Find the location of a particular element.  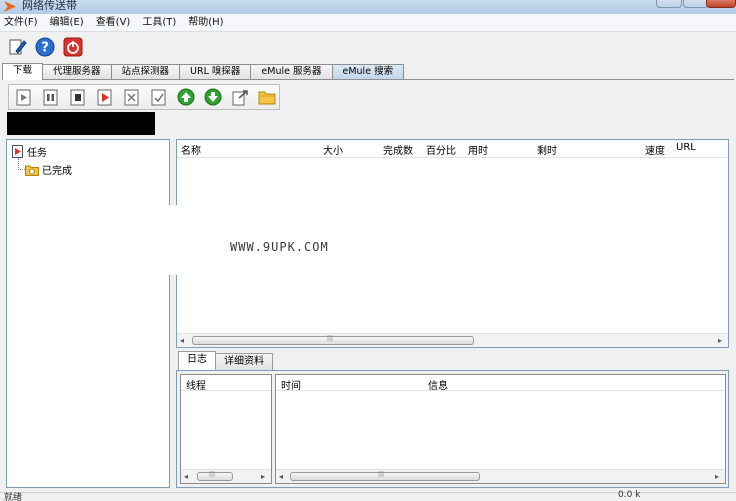

new-task-icon is located at coordinates (18, 47).